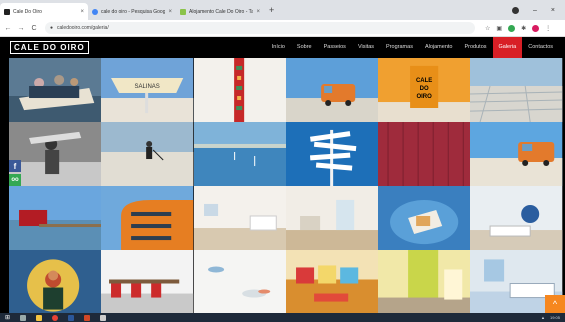 The width and height of the screenshot is (565, 322). What do you see at coordinates (424, 81) in the screenshot?
I see `svg-text: CALE` at bounding box center [424, 81].